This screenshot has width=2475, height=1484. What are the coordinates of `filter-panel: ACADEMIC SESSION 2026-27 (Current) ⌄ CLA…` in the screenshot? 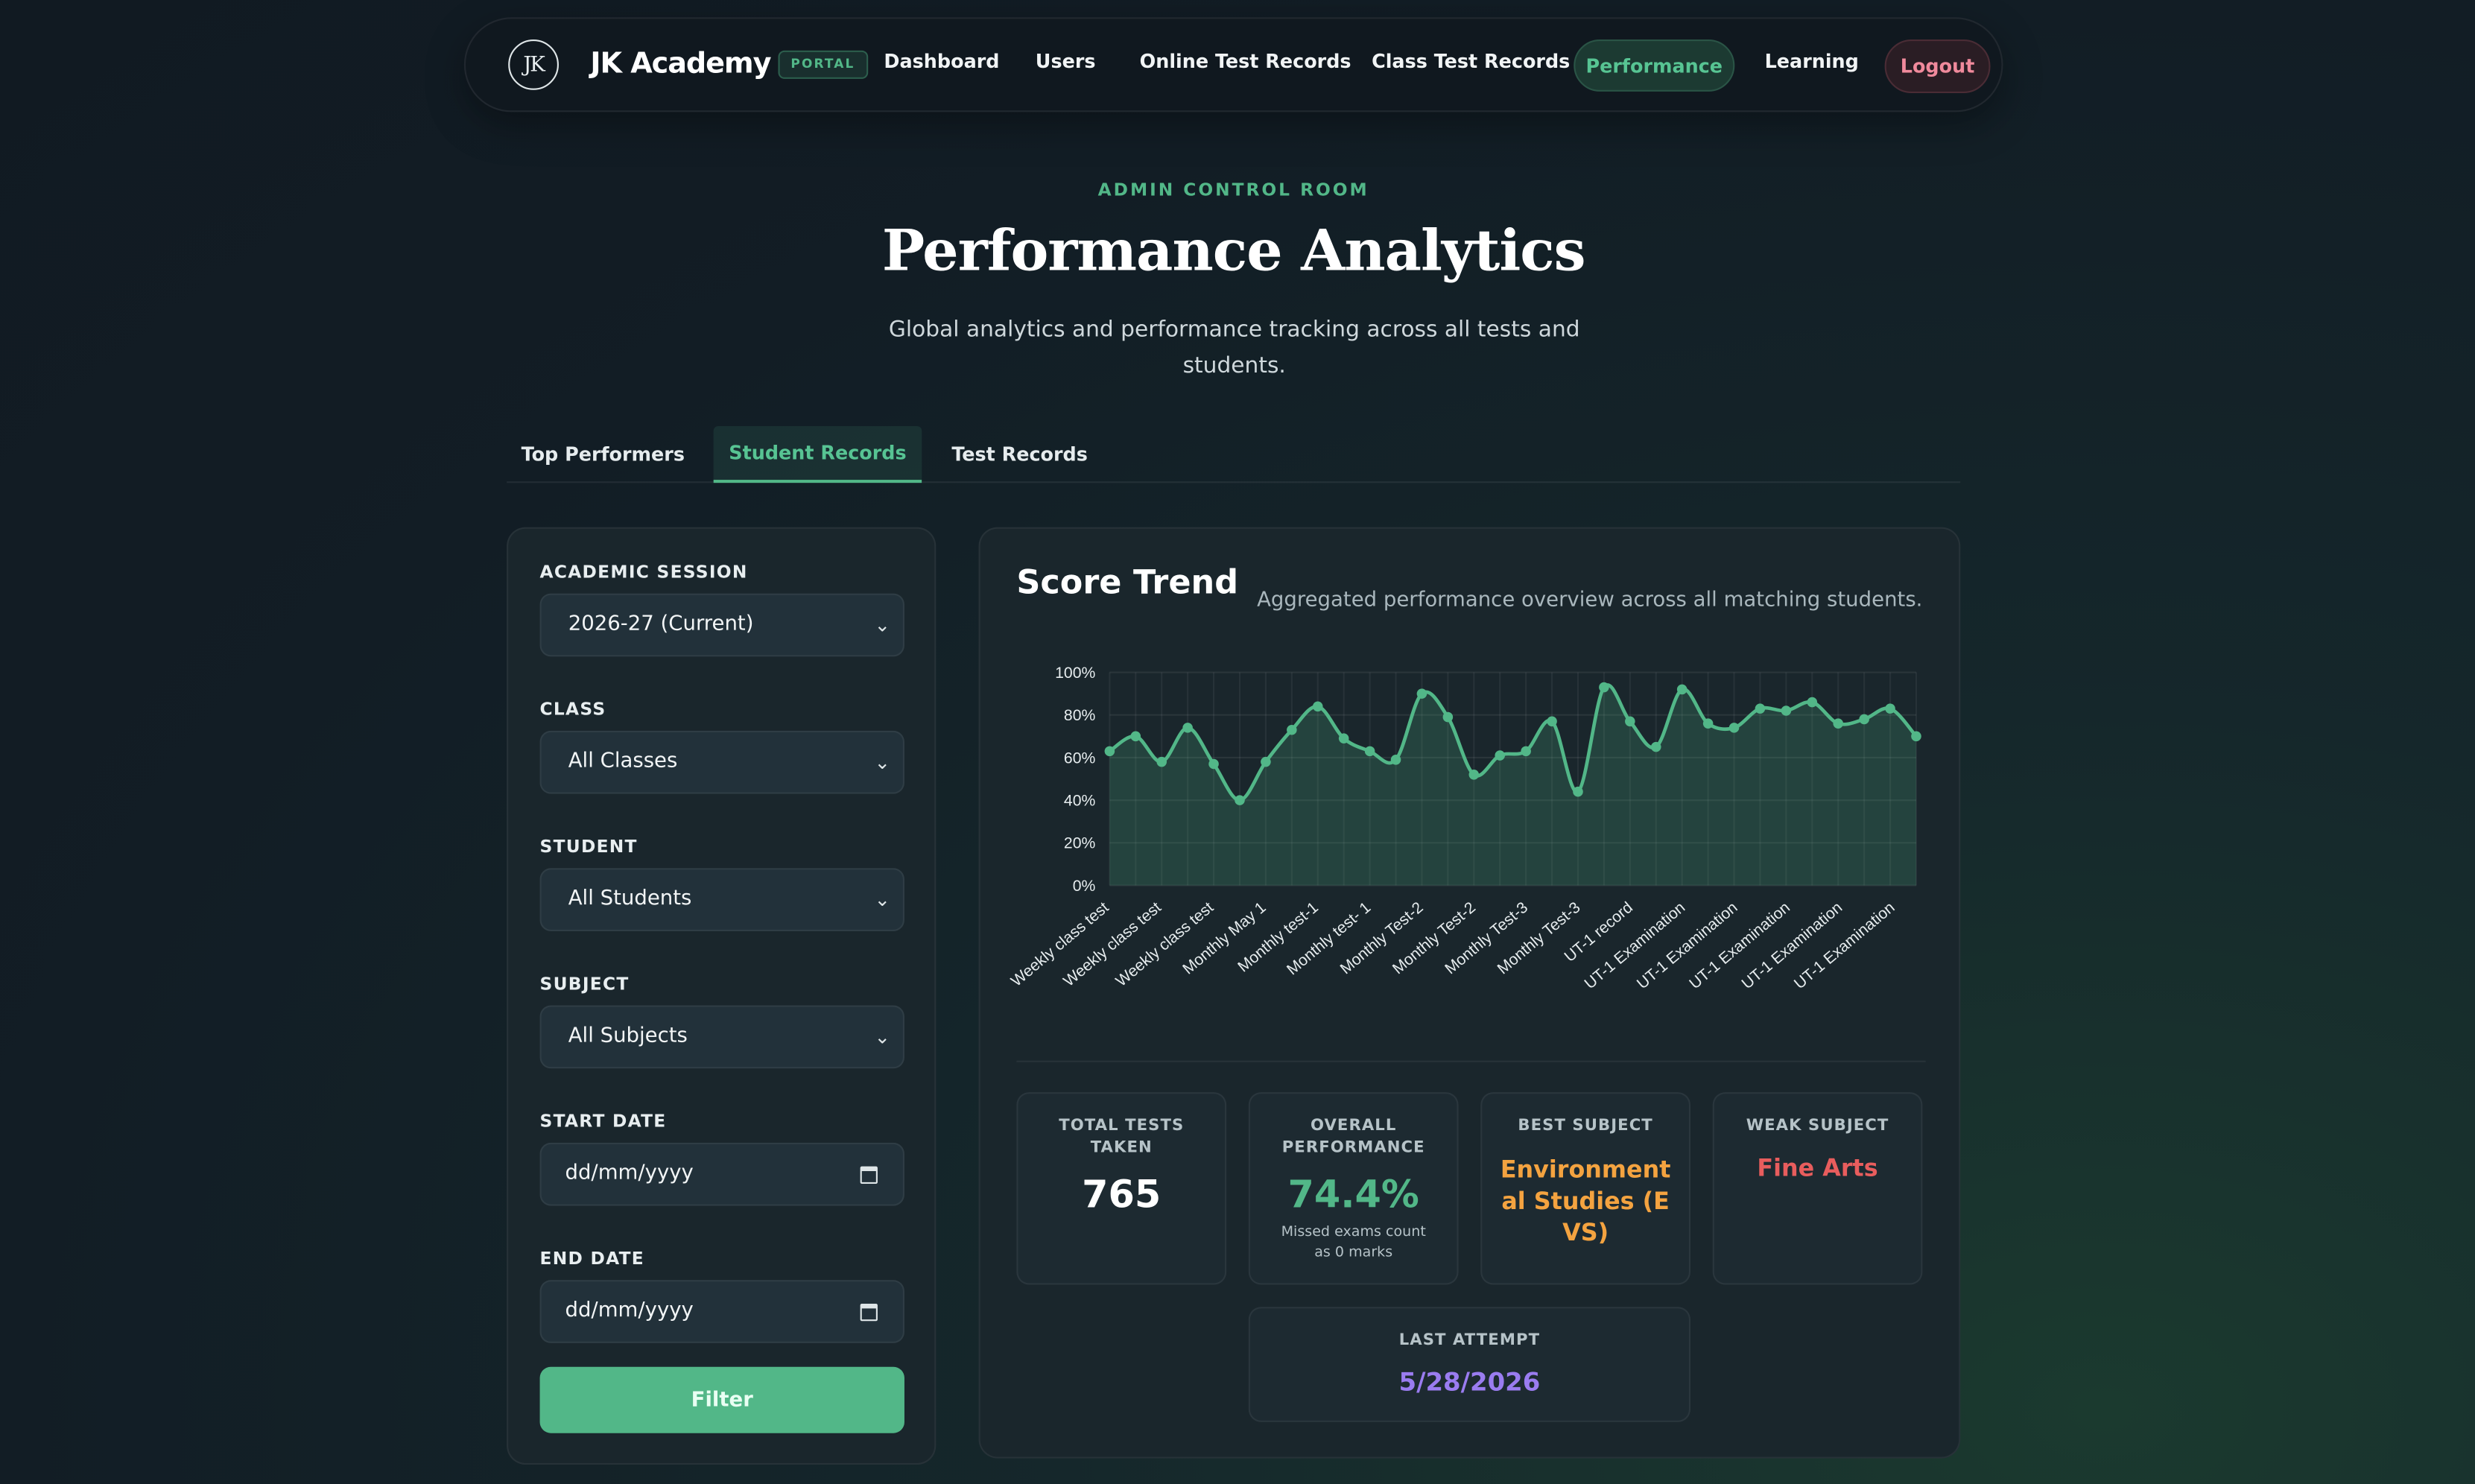 It's located at (722, 996).